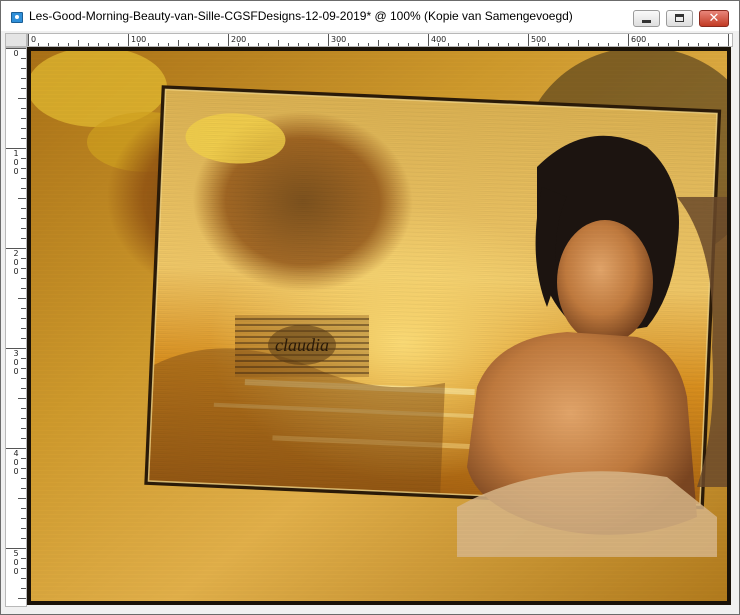 The height and width of the screenshot is (615, 740). Describe the element at coordinates (646, 21) in the screenshot. I see `minimize-icon` at that location.